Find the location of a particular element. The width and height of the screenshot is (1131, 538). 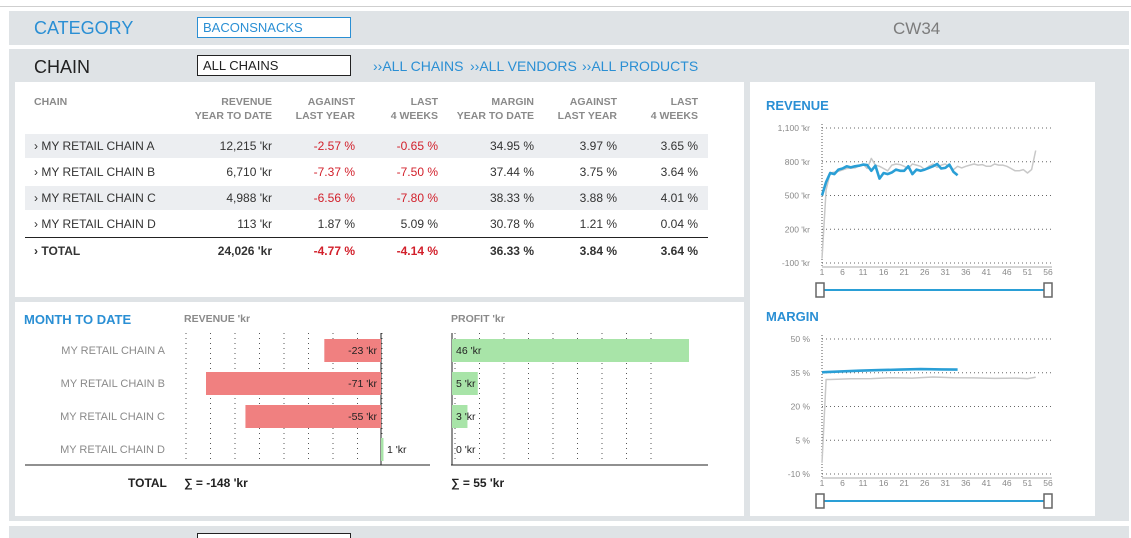

profit-bar-label: 3 'kr is located at coordinates (466, 417).